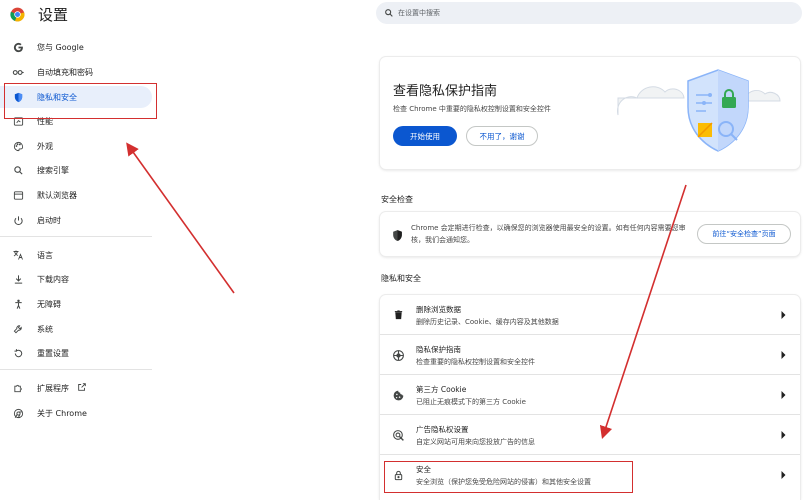  I want to click on sidebar-item-label: 启动时, so click(49, 220).